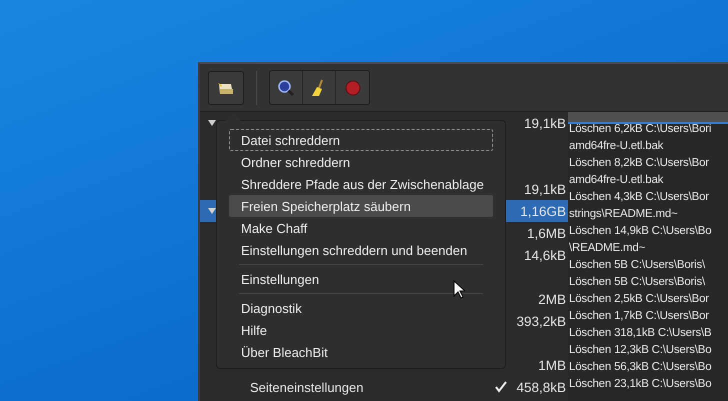 The image size is (728, 401). I want to click on stop-icon, so click(352, 88).